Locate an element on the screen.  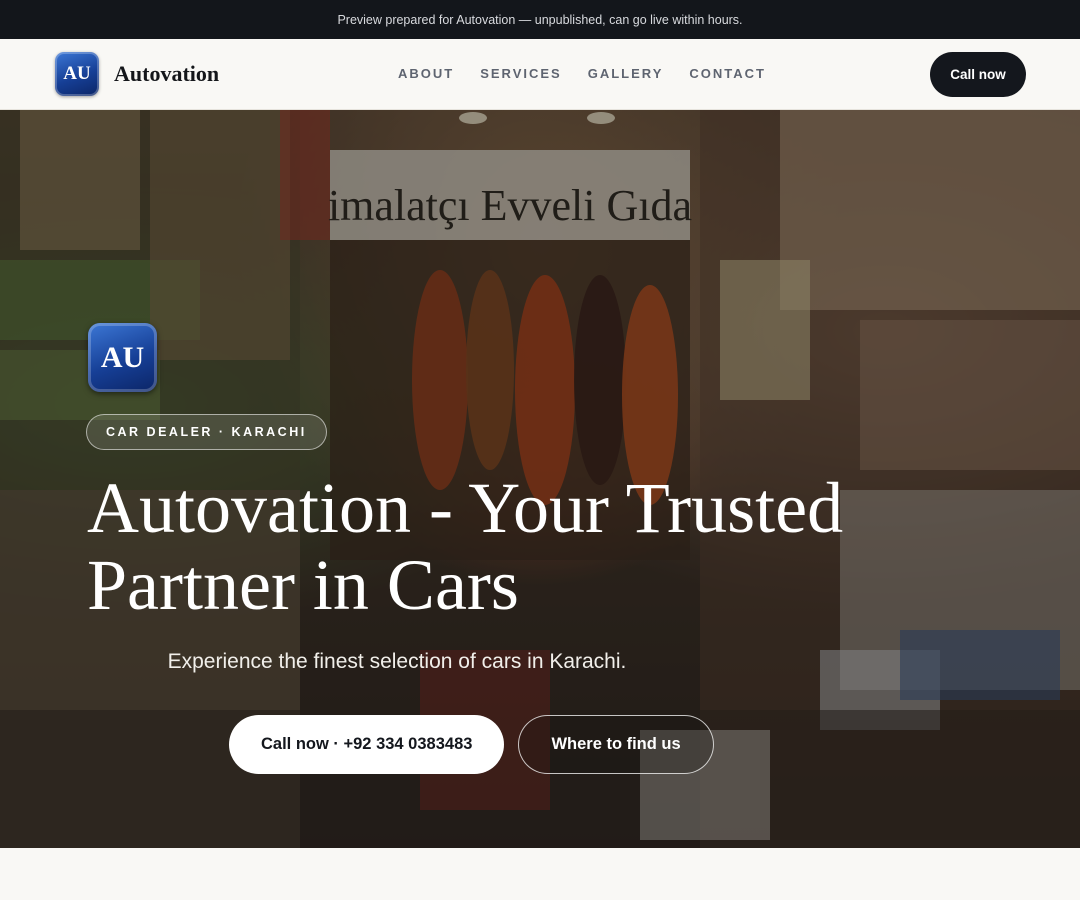
nav-link-services: SERVICES is located at coordinates (521, 73).